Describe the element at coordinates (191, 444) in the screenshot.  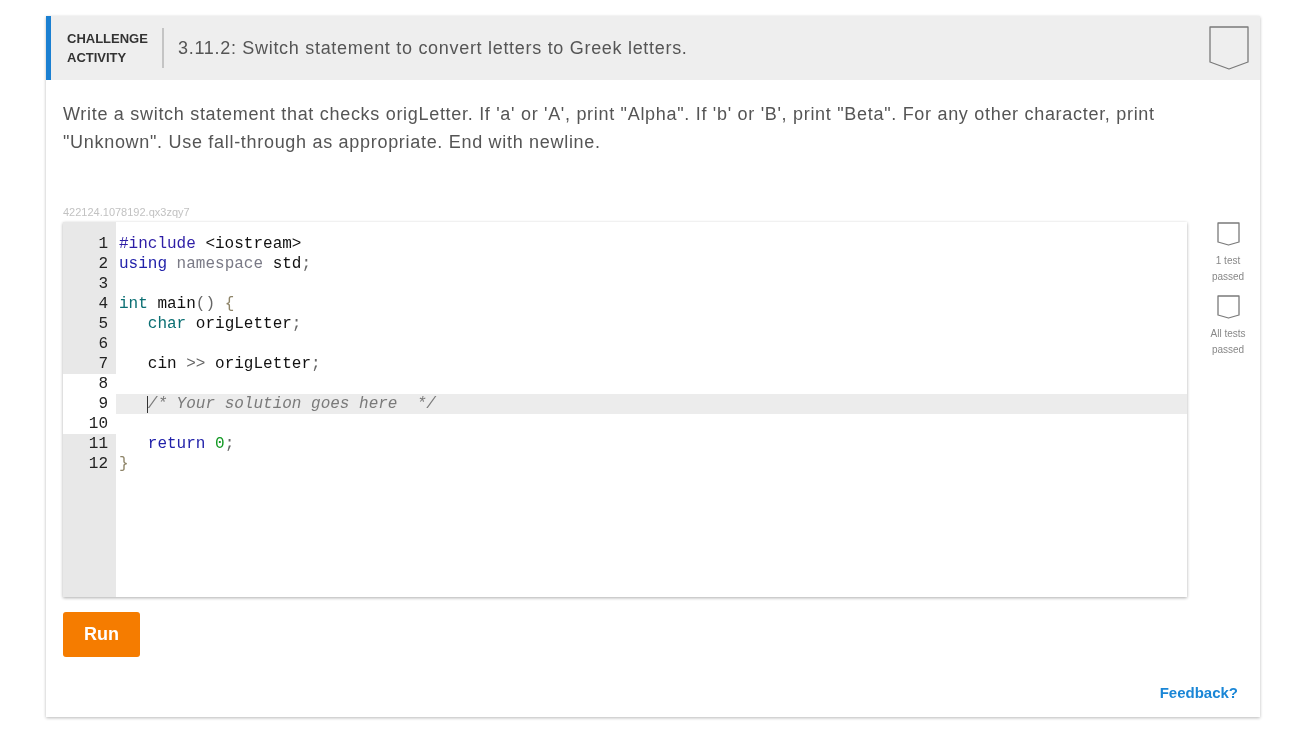
I see `code-line: return 0;` at that location.